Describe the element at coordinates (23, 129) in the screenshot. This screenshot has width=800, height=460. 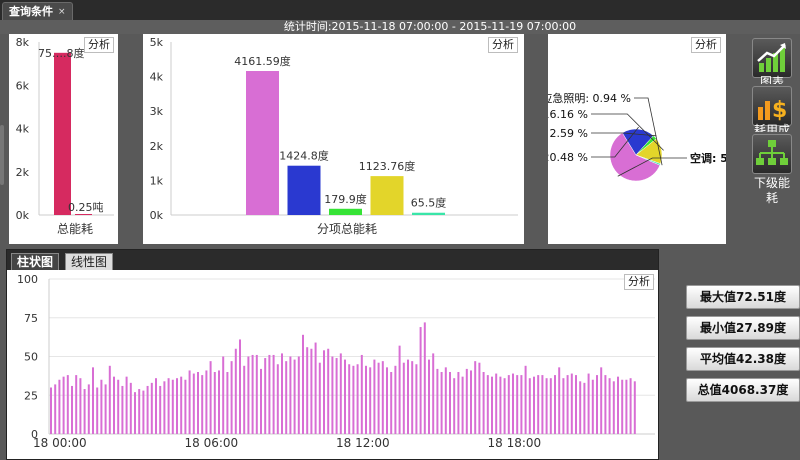
I see `y-tick-label: 4k` at that location.